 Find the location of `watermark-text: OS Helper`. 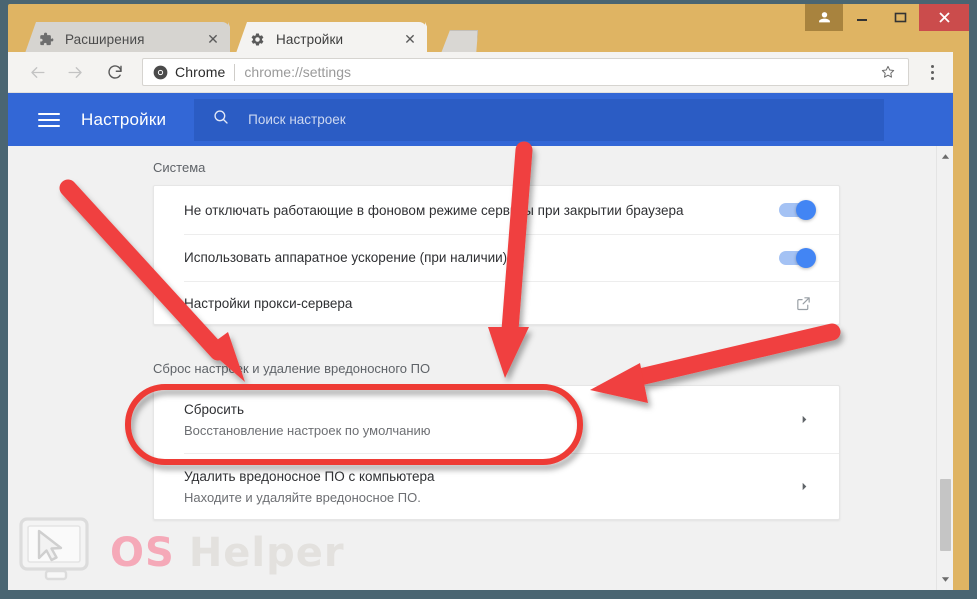

watermark-text: OS Helper is located at coordinates (227, 553).